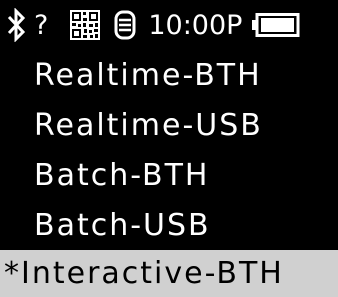 This screenshot has height=297, width=338. Describe the element at coordinates (125, 25) in the screenshot. I see `sensor-device-icon` at that location.